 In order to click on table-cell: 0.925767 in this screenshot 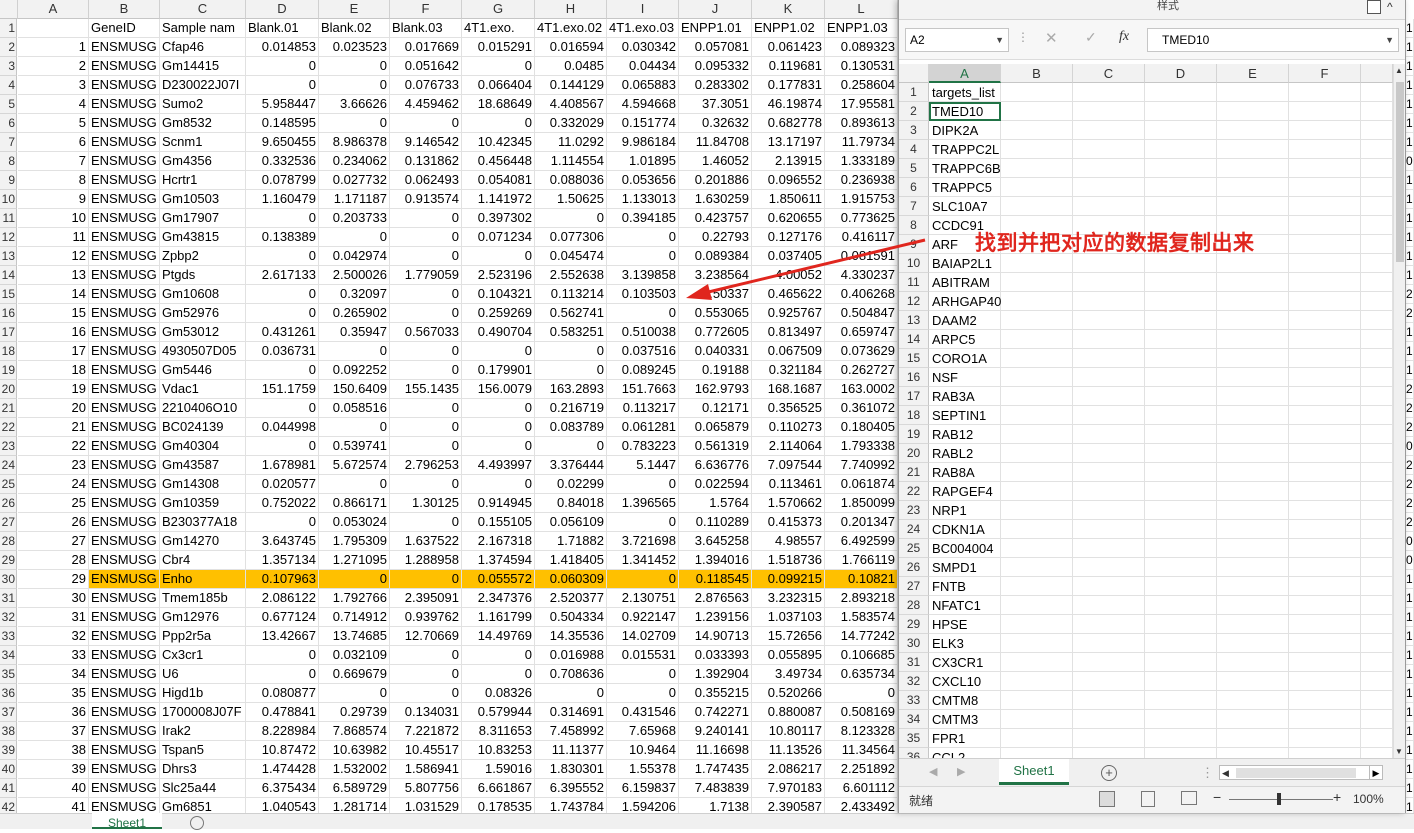, I will do `click(788, 313)`.